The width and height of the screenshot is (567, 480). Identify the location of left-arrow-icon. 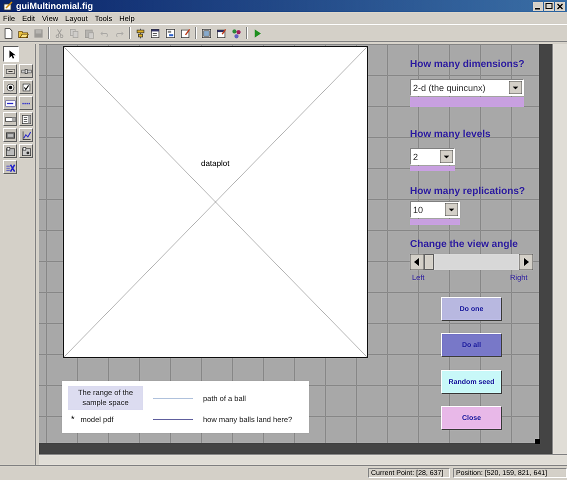
(417, 262).